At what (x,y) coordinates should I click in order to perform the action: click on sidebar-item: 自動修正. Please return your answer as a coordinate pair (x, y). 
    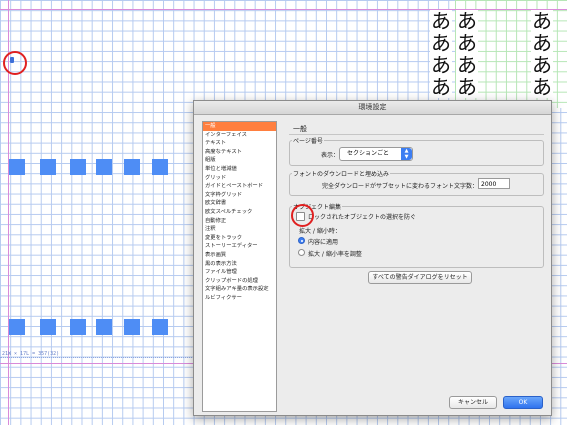
    Looking at the image, I should click on (239, 221).